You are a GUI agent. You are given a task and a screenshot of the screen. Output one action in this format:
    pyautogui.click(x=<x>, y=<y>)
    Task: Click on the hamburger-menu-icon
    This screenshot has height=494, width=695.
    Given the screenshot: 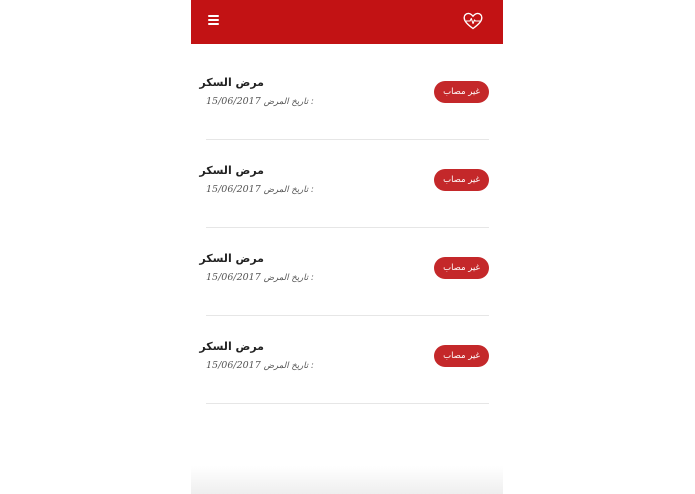 What is the action you would take?
    pyautogui.click(x=213, y=20)
    